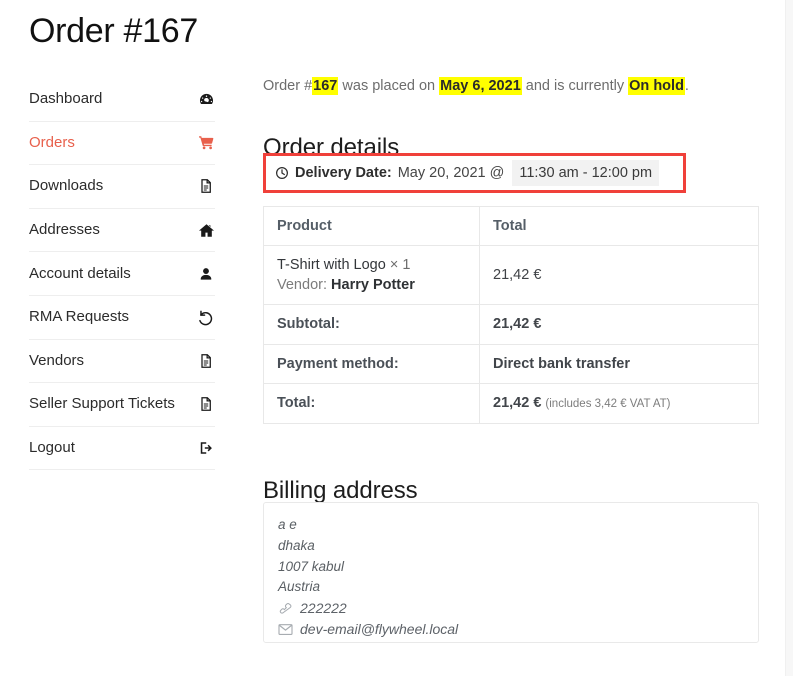 The width and height of the screenshot is (793, 676). What do you see at coordinates (66, 99) in the screenshot?
I see `sidebar-item-label: Dashboard` at bounding box center [66, 99].